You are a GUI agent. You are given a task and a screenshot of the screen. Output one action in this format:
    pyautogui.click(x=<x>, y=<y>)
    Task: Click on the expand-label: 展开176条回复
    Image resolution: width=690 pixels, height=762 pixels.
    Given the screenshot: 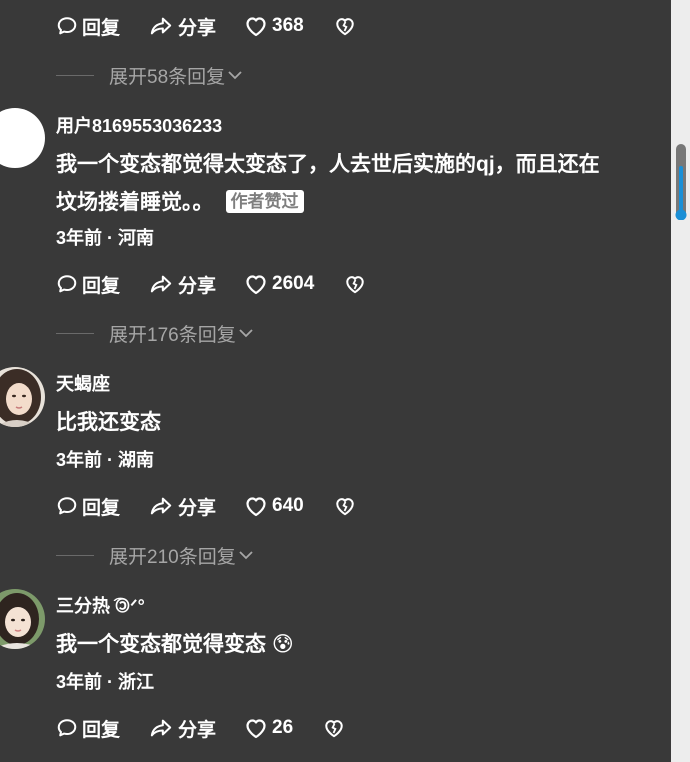 What is the action you would take?
    pyautogui.click(x=172, y=335)
    